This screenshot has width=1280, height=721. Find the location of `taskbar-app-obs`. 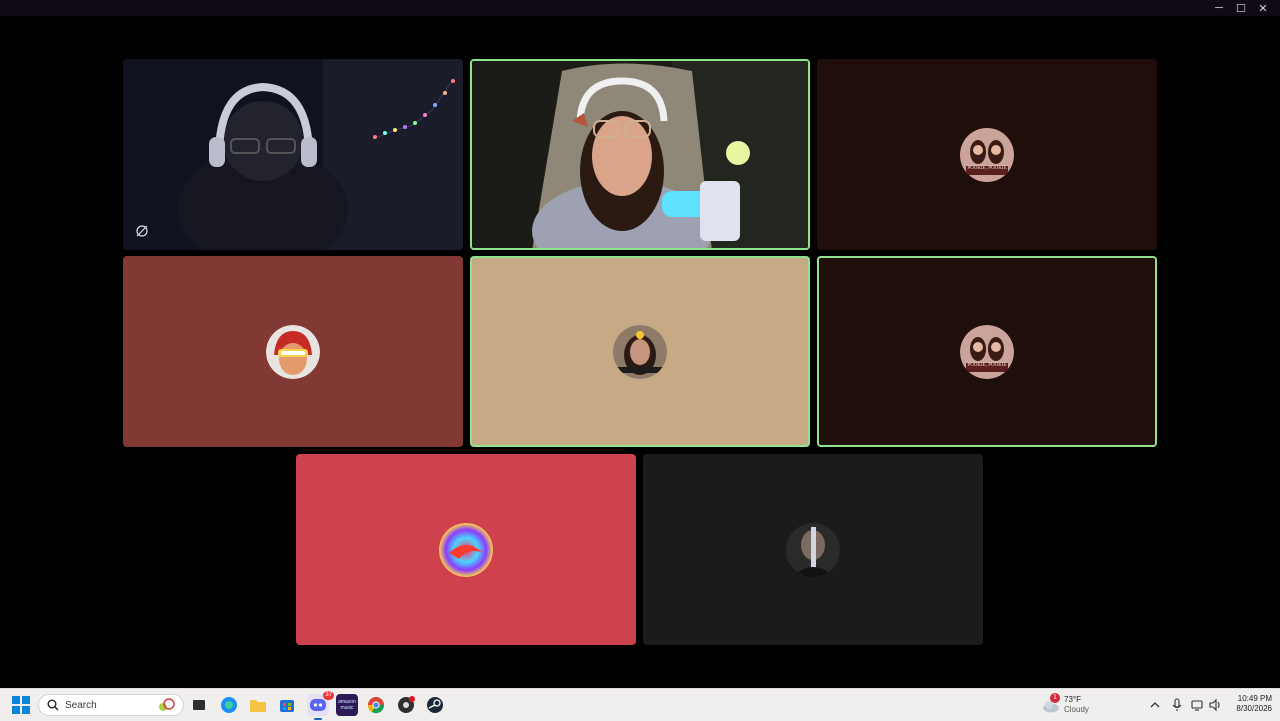

taskbar-app-obs is located at coordinates (406, 705).